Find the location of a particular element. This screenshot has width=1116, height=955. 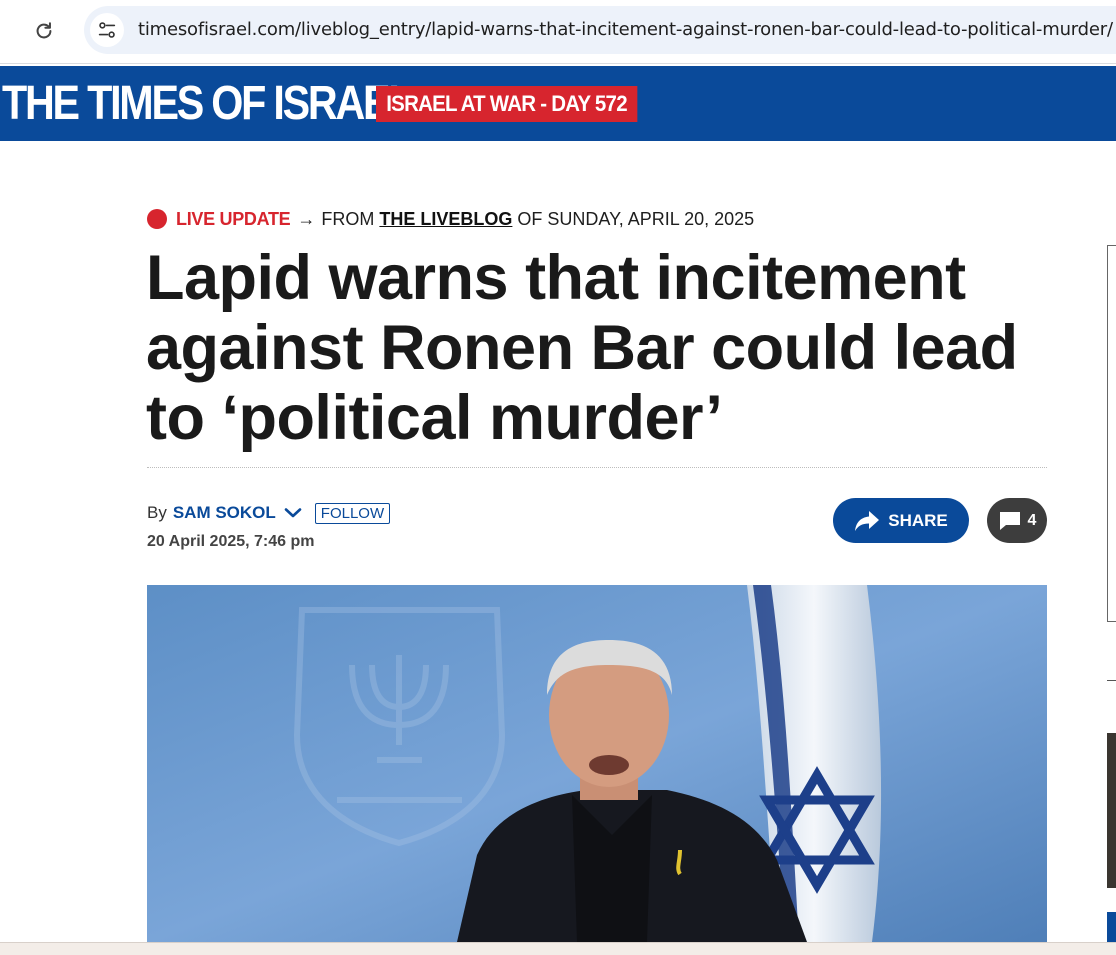

share-arrow-icon is located at coordinates (867, 520).